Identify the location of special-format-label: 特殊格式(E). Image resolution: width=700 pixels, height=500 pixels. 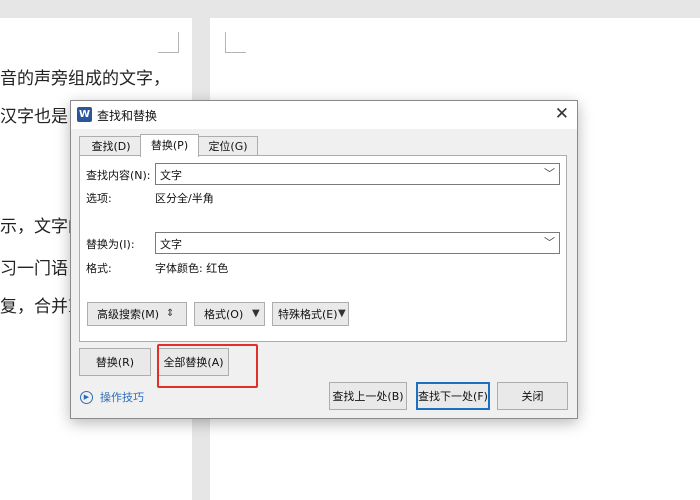
(308, 314).